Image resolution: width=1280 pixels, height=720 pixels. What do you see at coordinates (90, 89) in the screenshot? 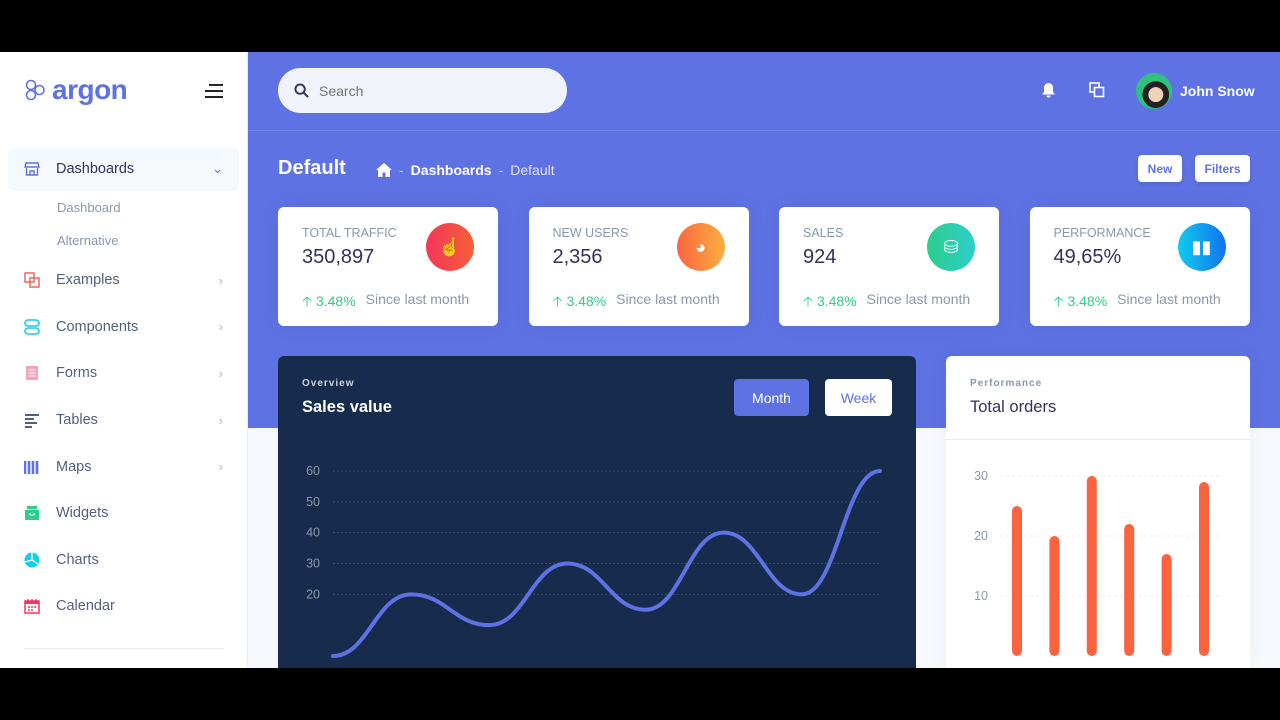
I see `brand-name: argon` at bounding box center [90, 89].